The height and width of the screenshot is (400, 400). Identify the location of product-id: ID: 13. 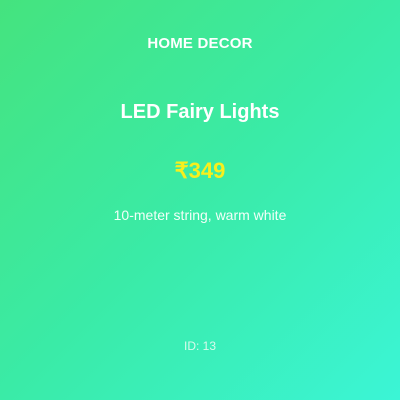
(199, 346).